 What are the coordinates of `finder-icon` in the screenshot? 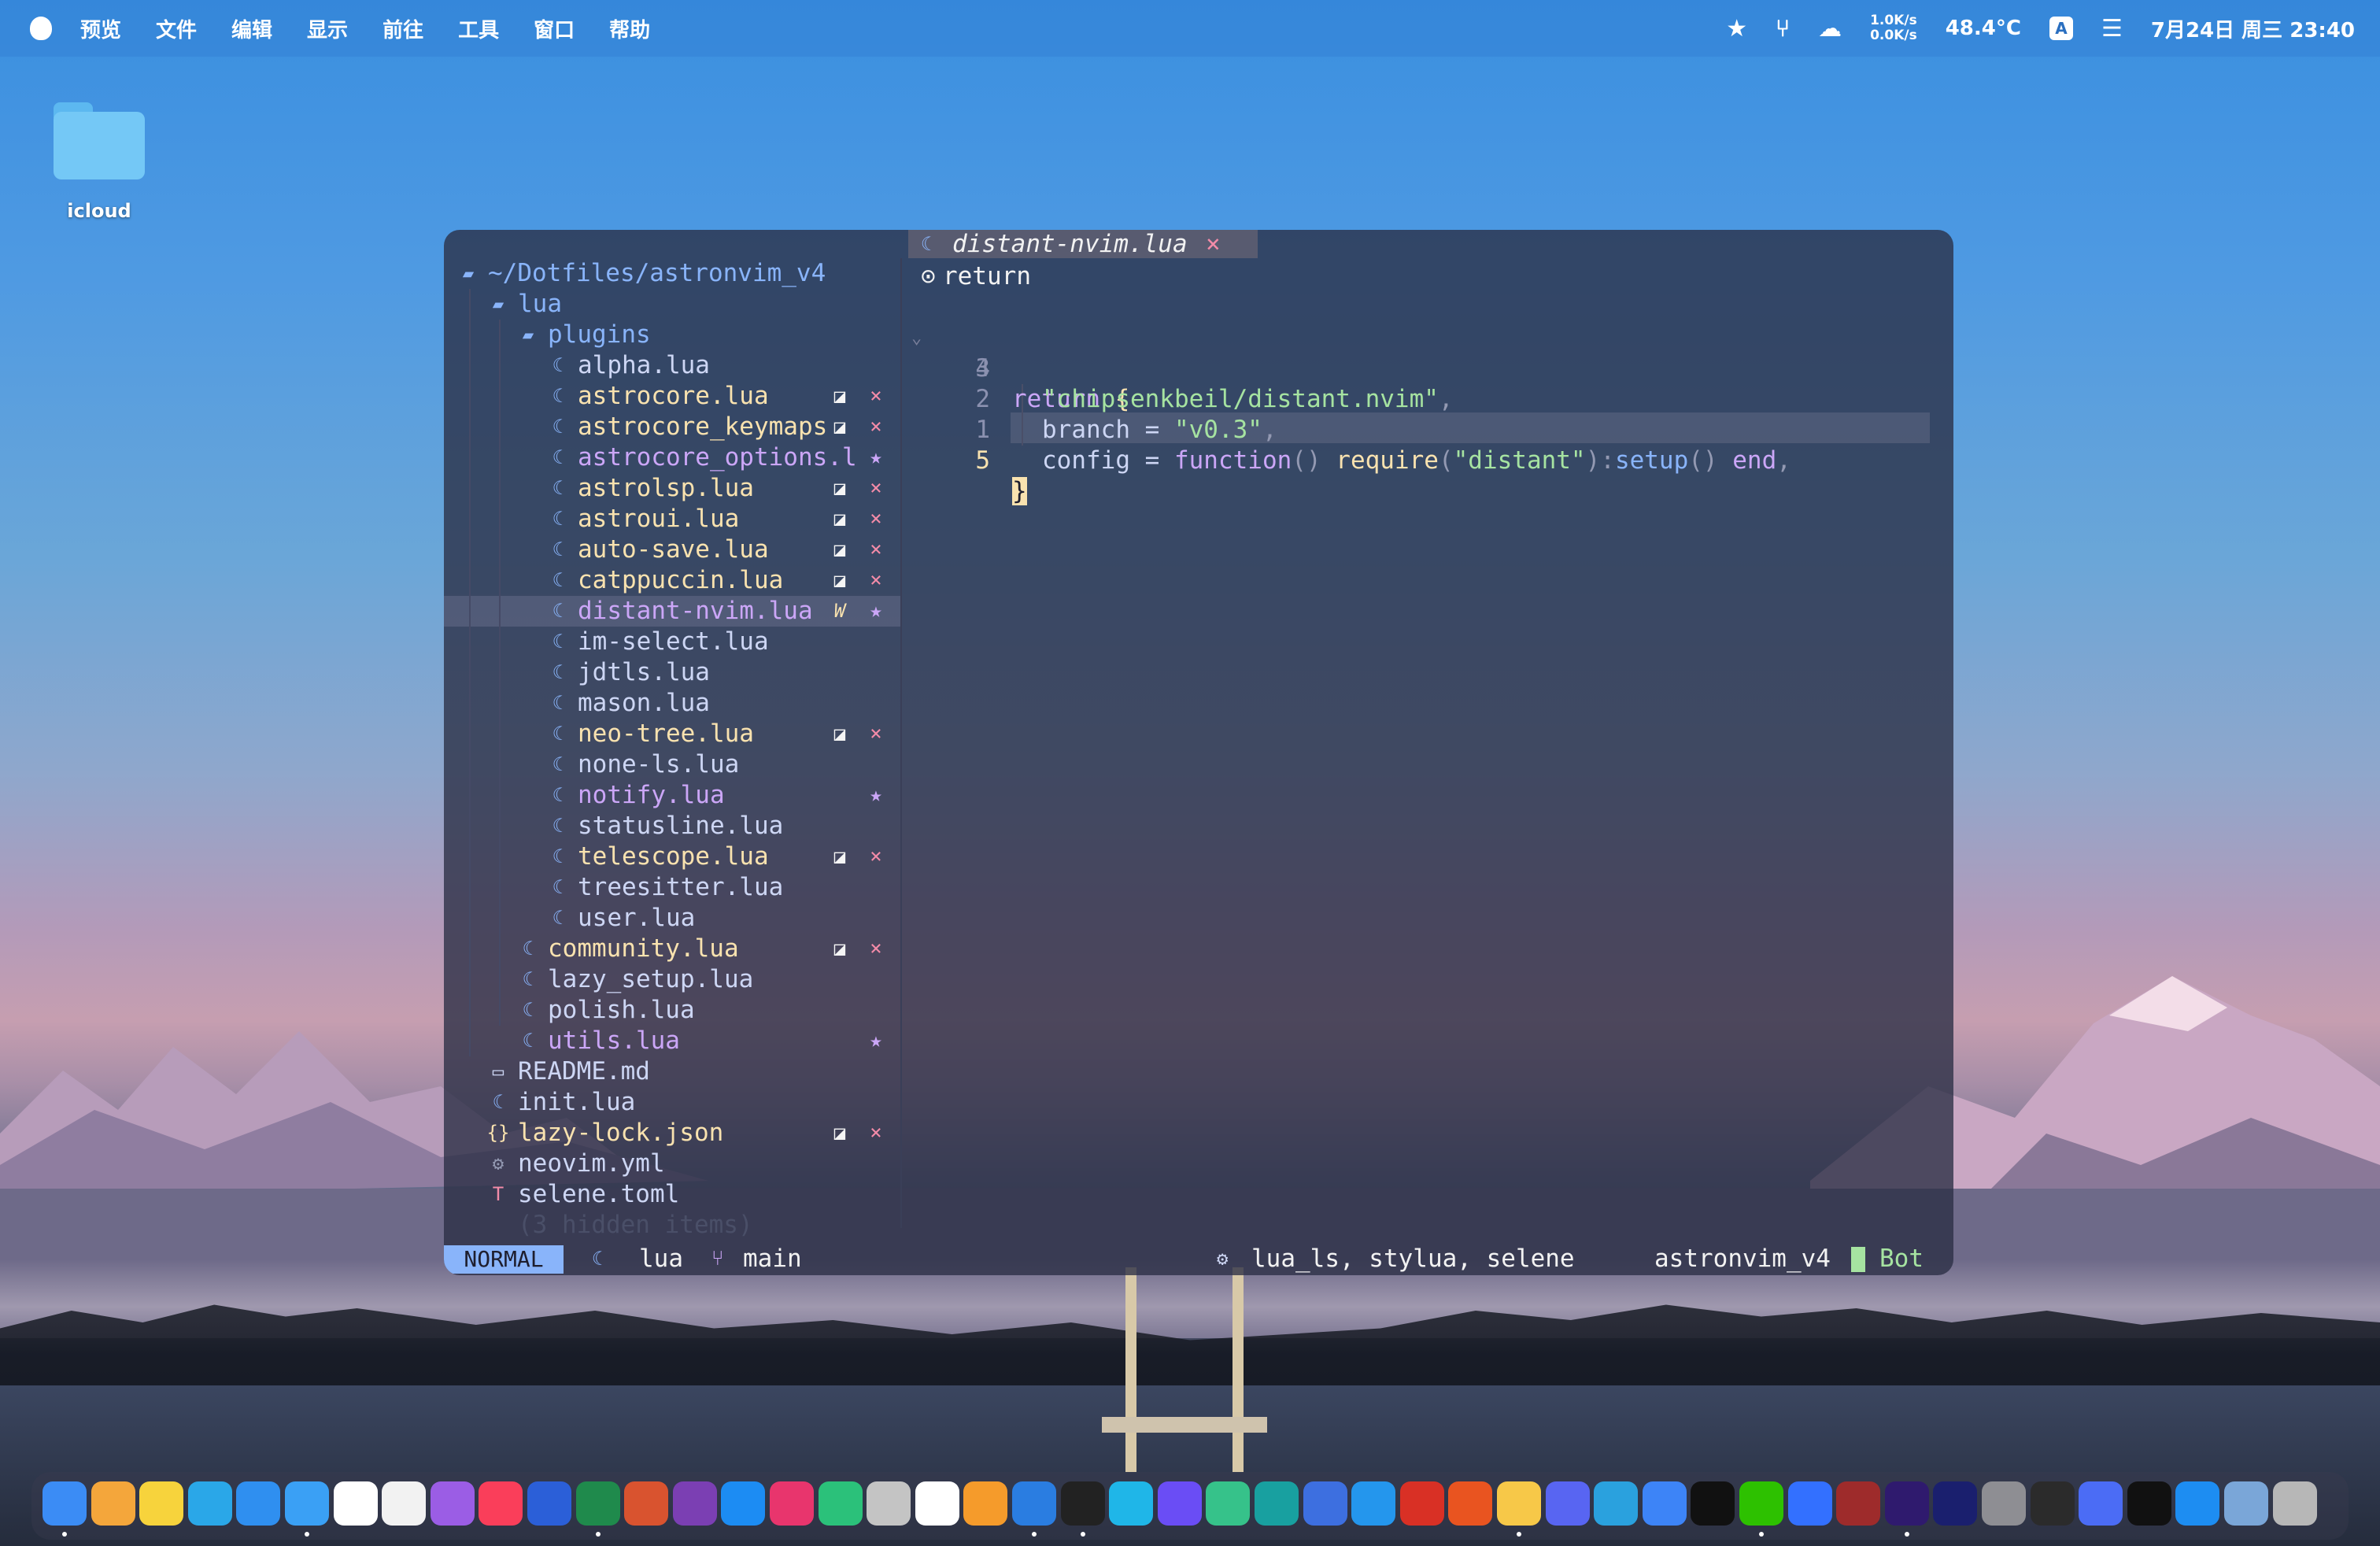 It's located at (64, 1503).